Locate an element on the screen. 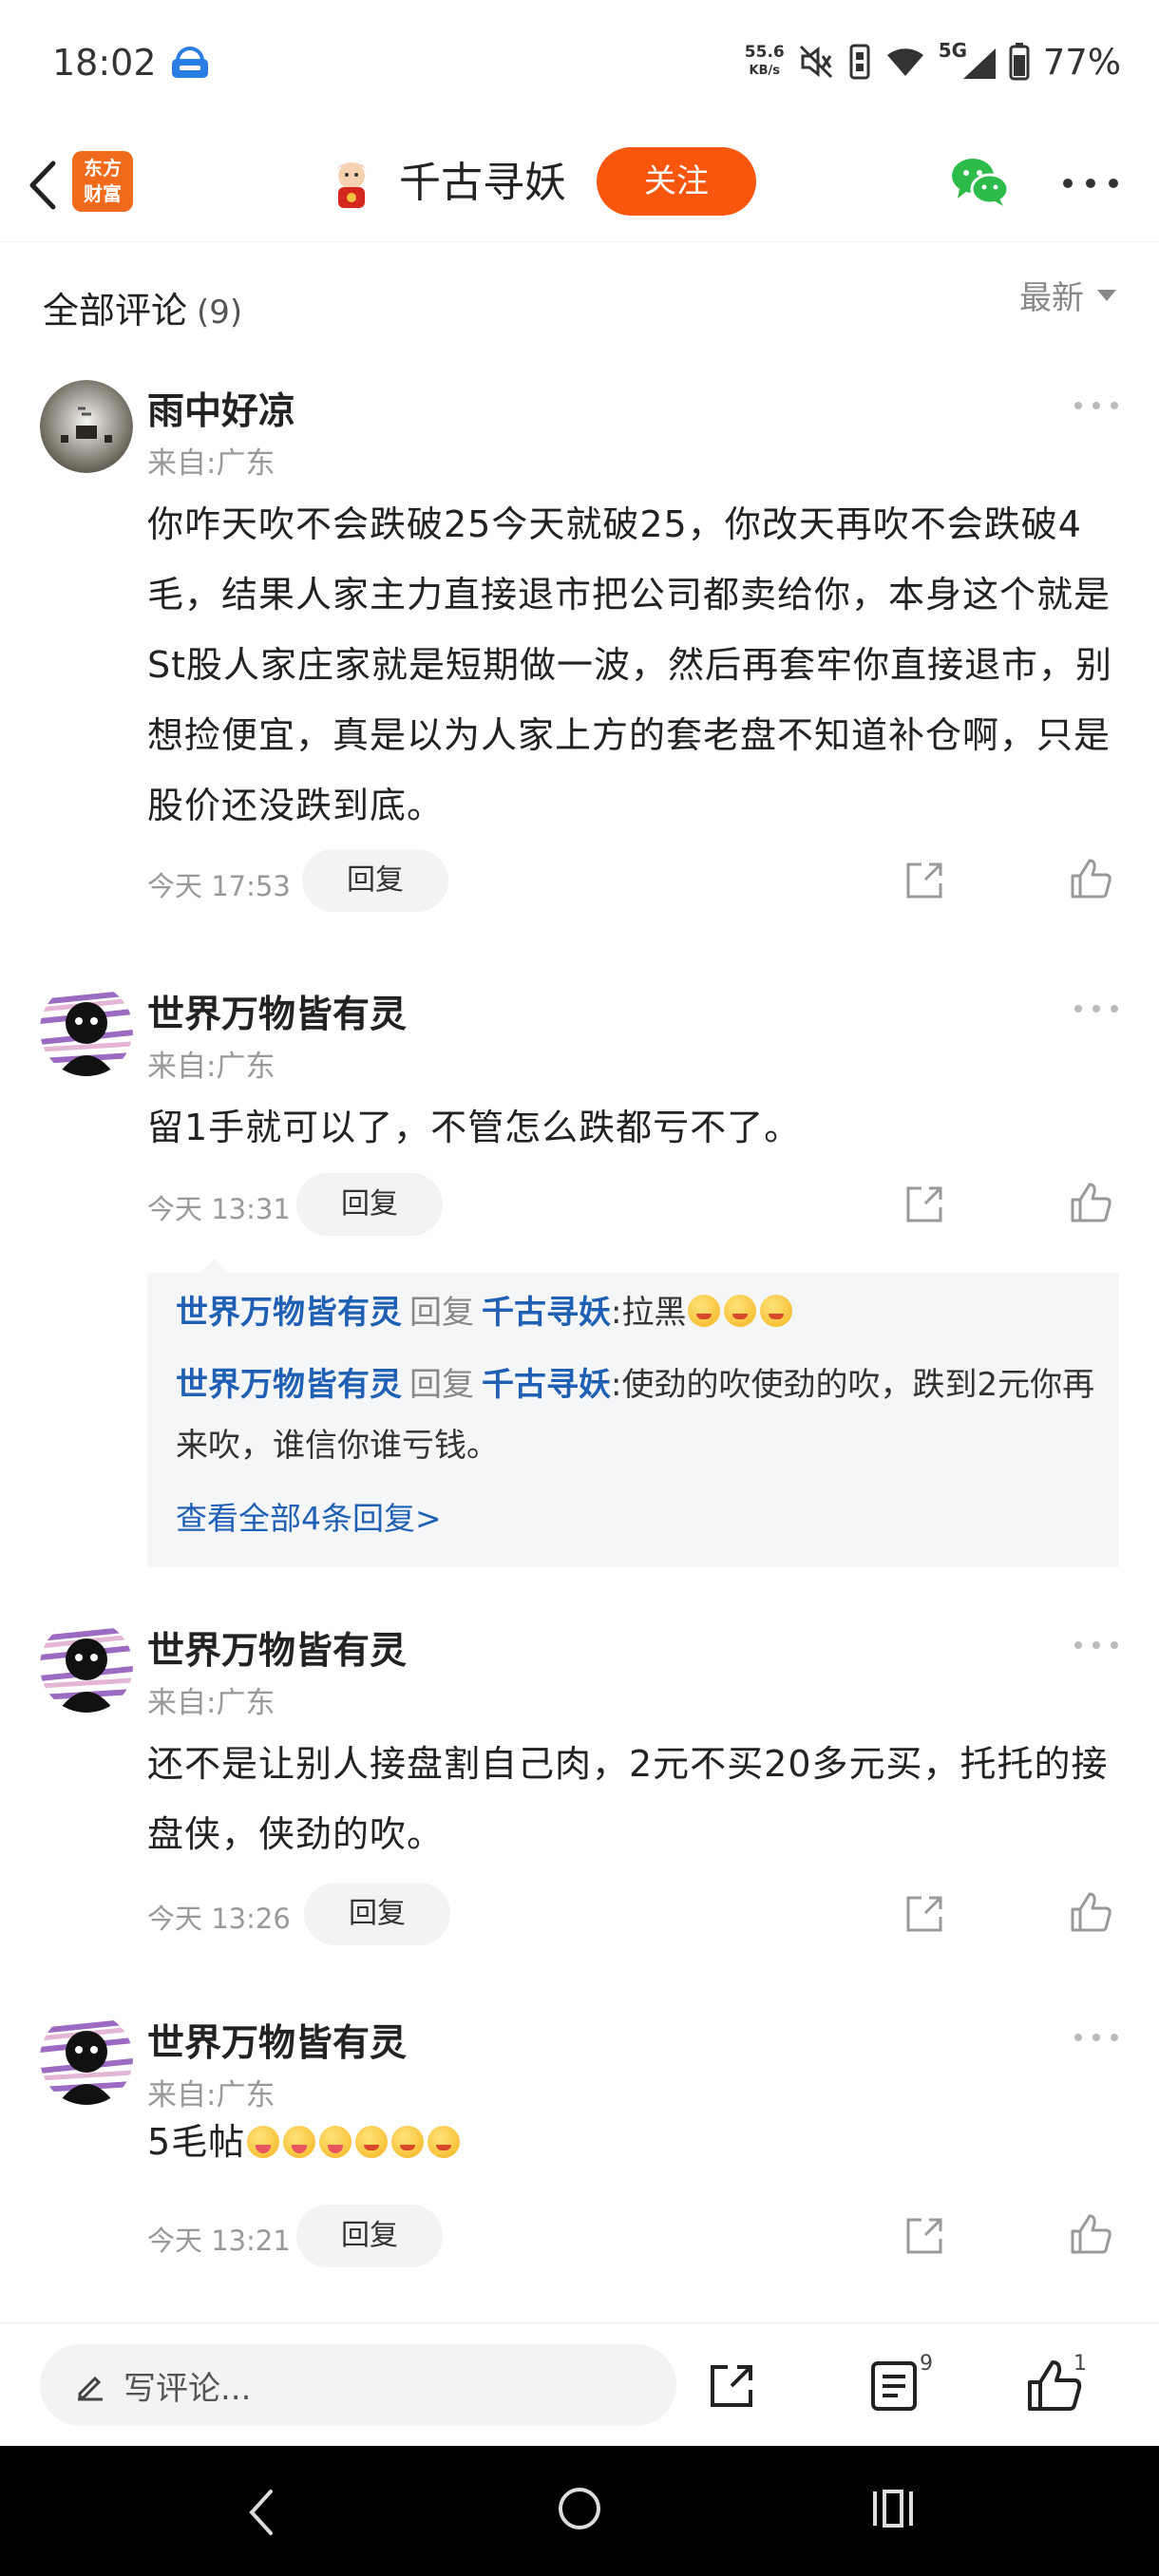 The image size is (1159, 2576). comments-title-text: 全部评论 is located at coordinates (115, 310).